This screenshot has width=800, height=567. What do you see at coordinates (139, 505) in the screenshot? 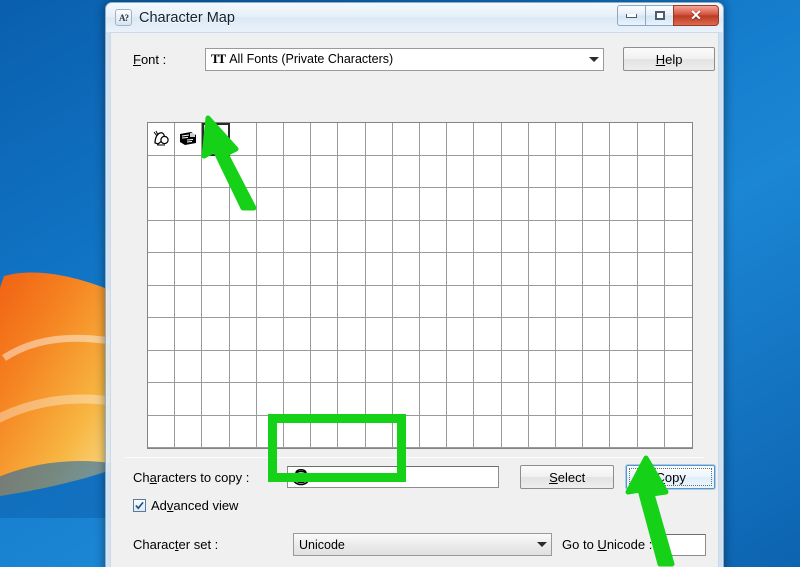
I see `advanced-view-checkbox` at bounding box center [139, 505].